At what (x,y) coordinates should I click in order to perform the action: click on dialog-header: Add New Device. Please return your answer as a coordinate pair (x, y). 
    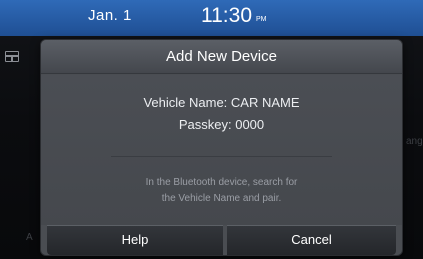
    Looking at the image, I should click on (221, 57).